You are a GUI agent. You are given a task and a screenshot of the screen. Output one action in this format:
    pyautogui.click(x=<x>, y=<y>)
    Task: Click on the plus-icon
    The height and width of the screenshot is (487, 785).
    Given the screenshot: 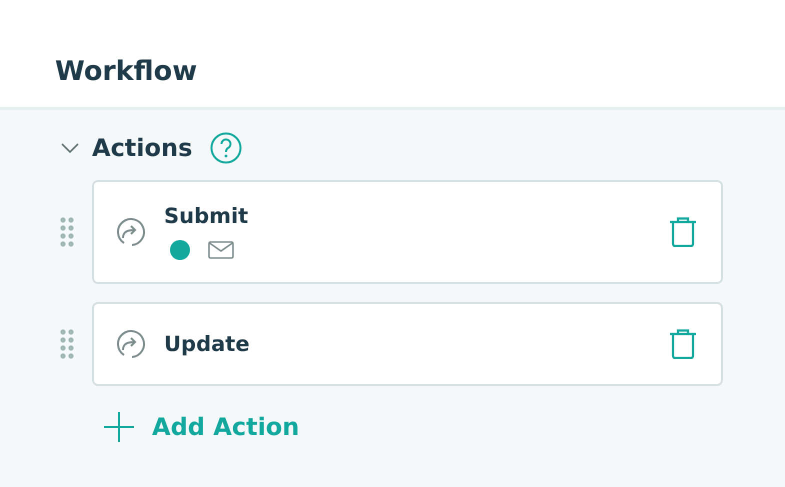 What is the action you would take?
    pyautogui.click(x=119, y=427)
    